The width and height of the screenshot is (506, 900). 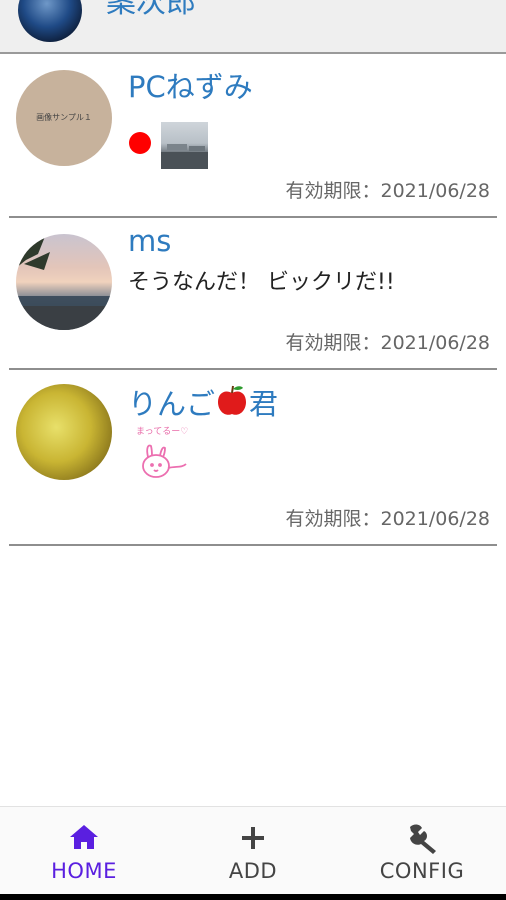 I want to click on tab-label: CONFIG, so click(x=422, y=871).